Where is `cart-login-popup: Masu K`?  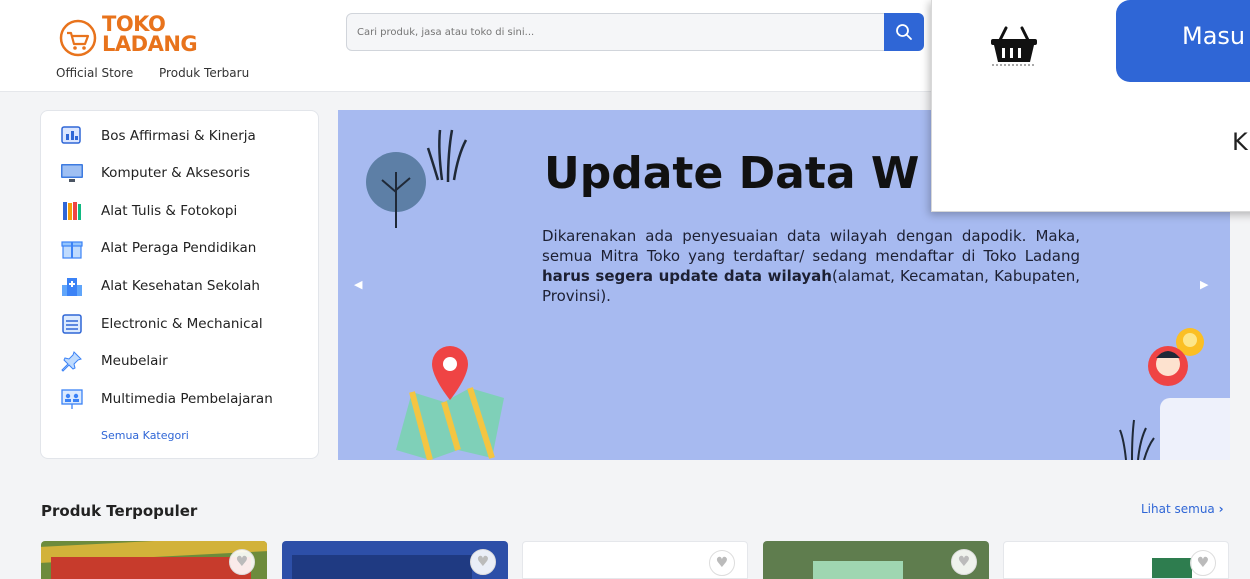 cart-login-popup: Masu K is located at coordinates (1090, 106).